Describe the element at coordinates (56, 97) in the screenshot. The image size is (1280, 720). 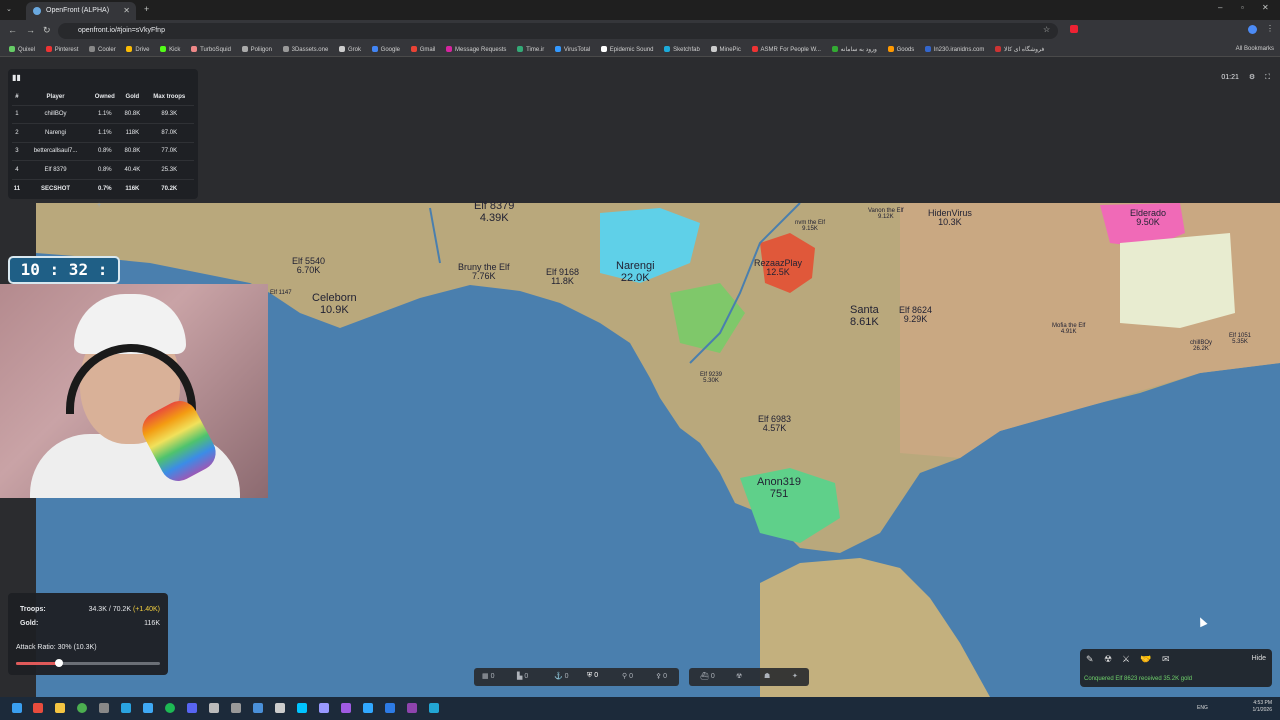
I see `col-player: Player` at that location.